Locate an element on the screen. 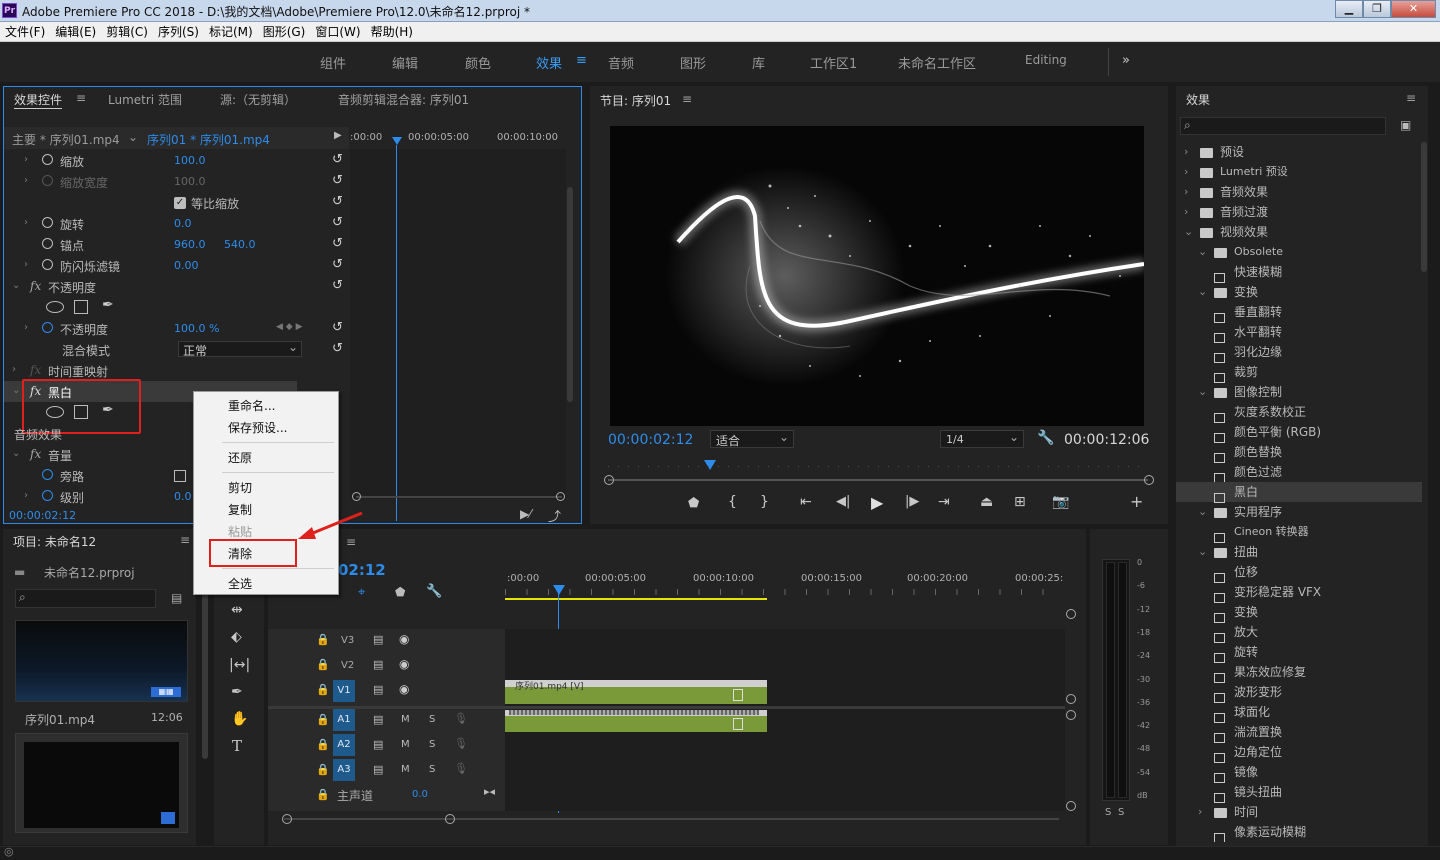 This screenshot has height=860, width=1440. track-label-v1: V1 is located at coordinates (344, 691).